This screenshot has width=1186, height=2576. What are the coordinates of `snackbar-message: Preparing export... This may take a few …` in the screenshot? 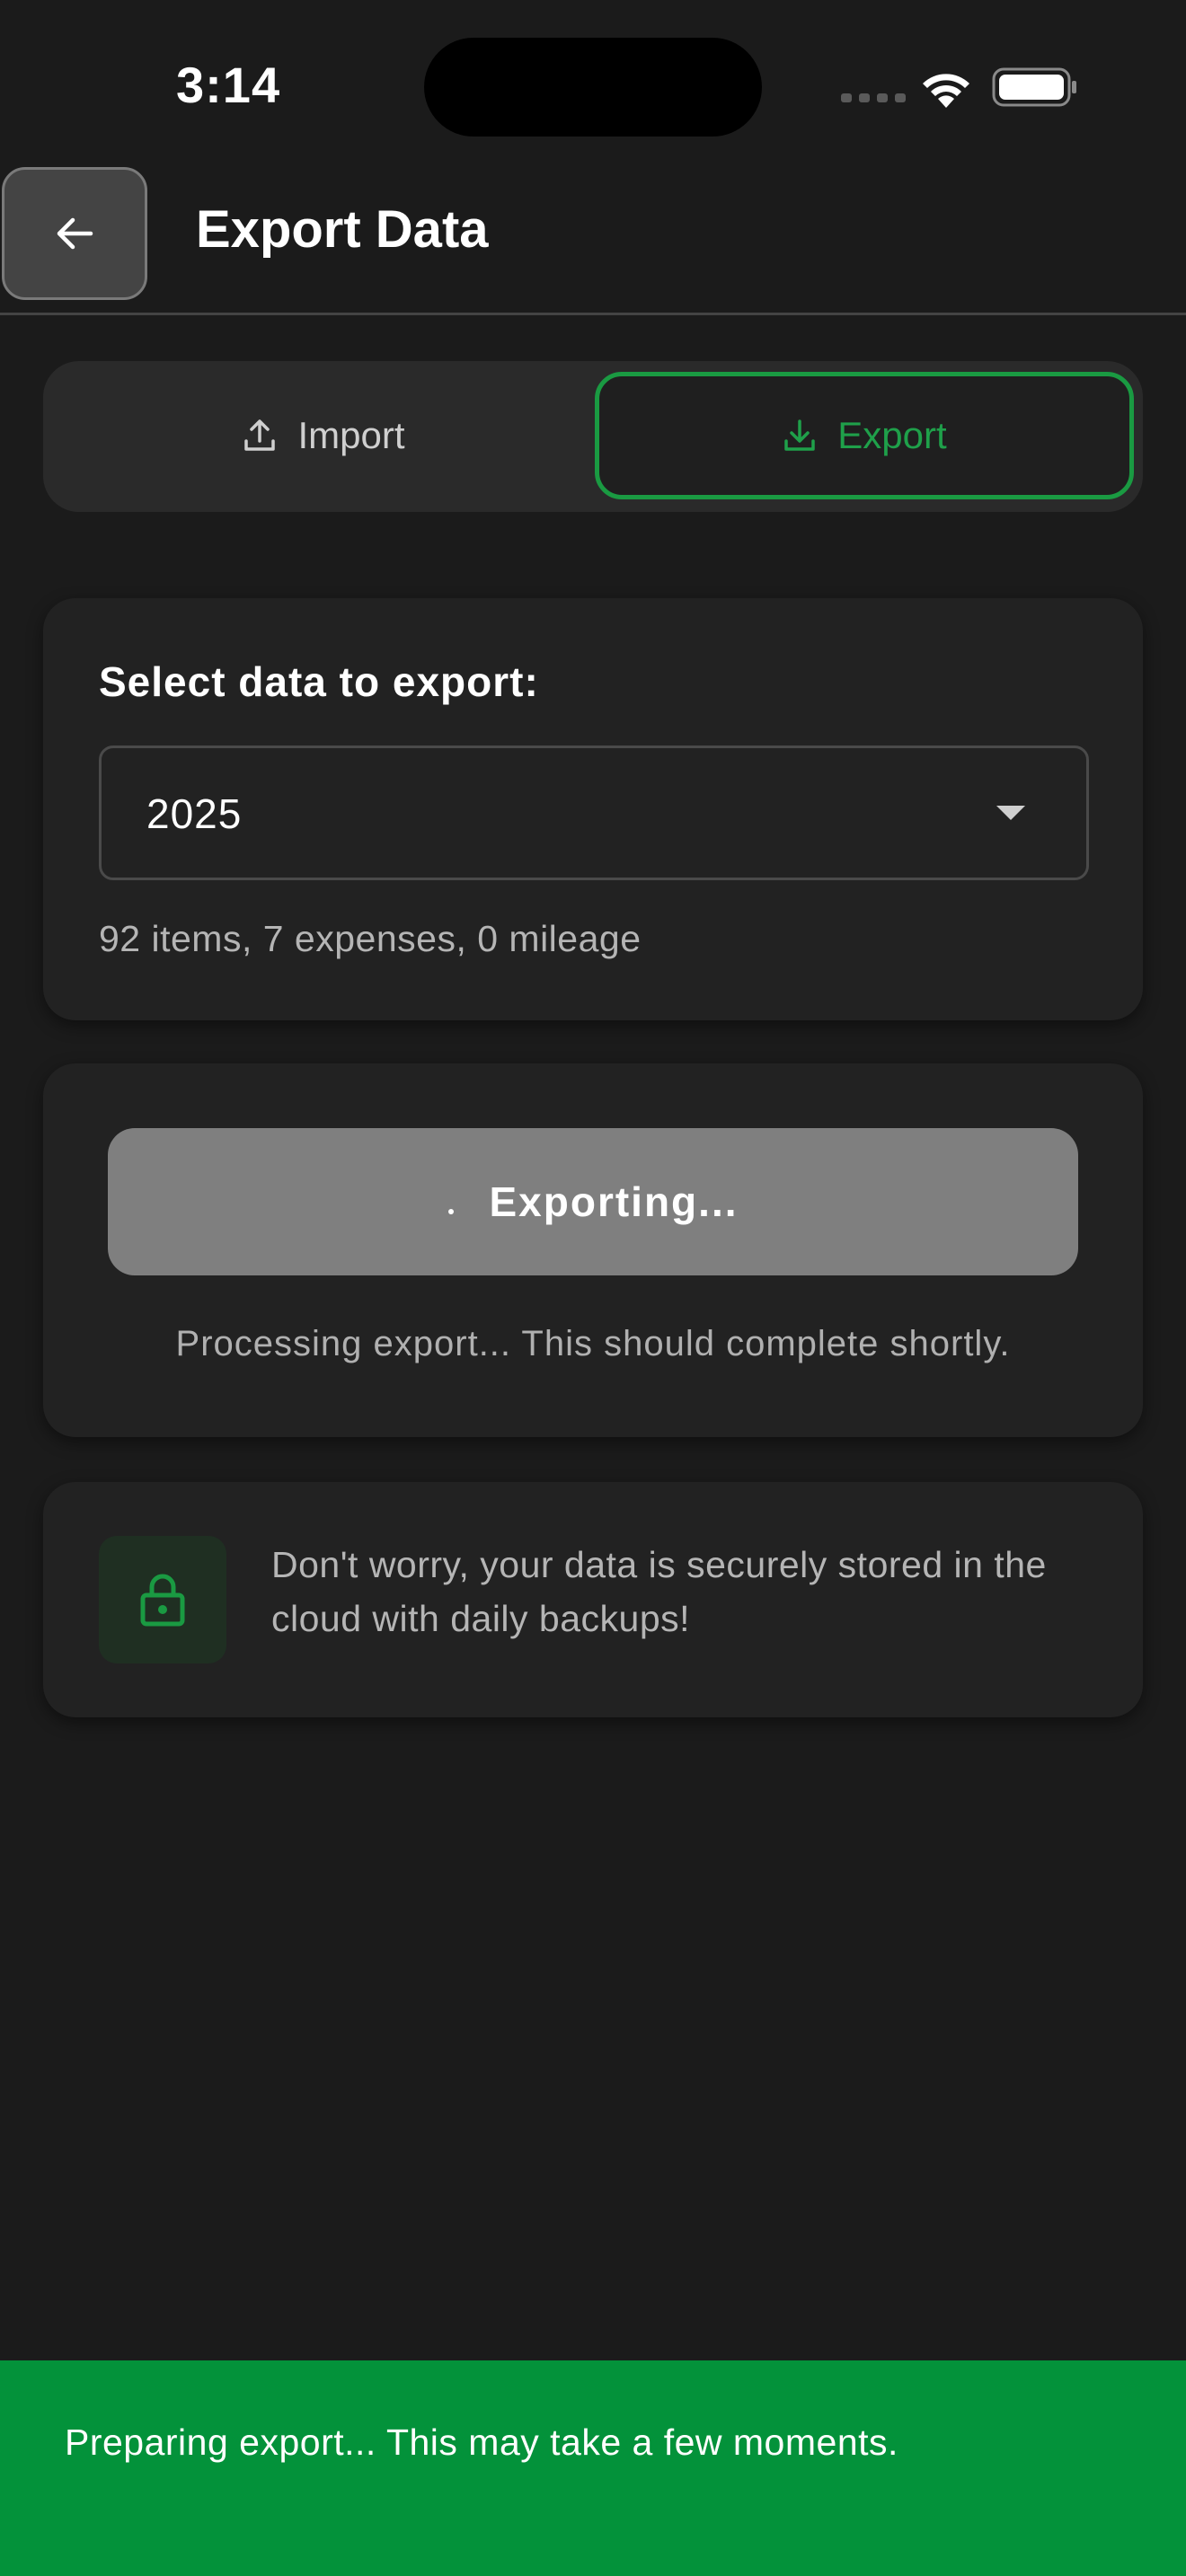 It's located at (481, 2442).